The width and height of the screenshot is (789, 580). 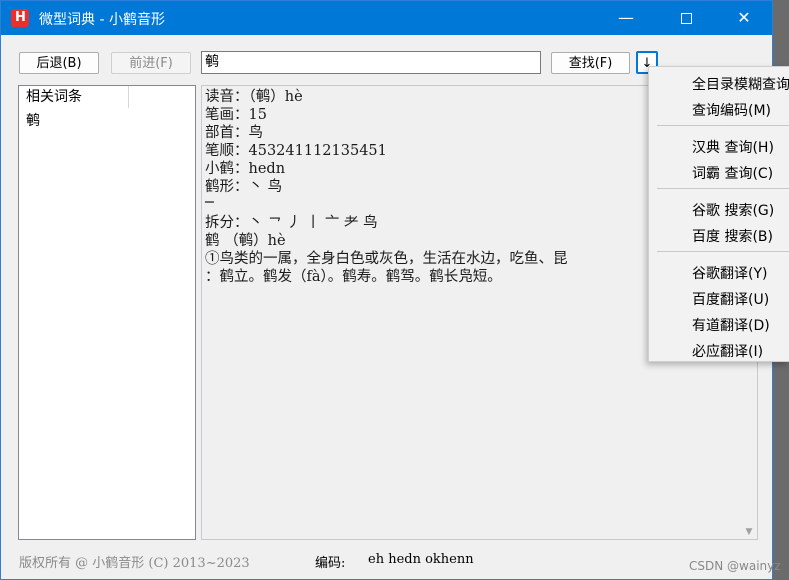 I want to click on maximize-button, so click(x=686, y=18).